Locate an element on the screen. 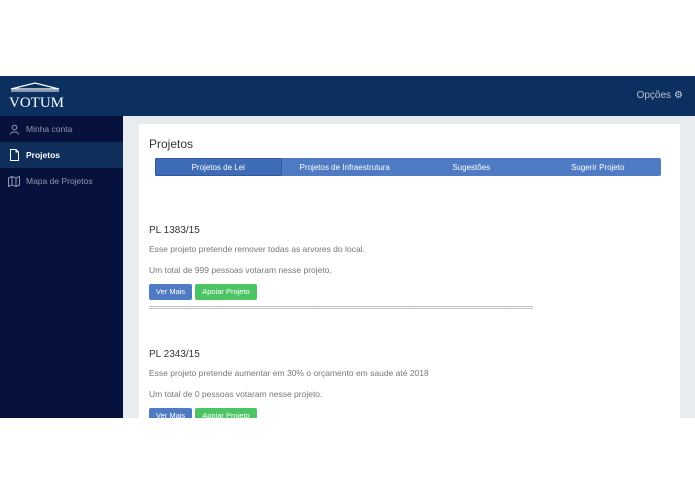 This screenshot has height=494, width=695. sidebar-item-minha-conta: Minha conta is located at coordinates (61, 129).